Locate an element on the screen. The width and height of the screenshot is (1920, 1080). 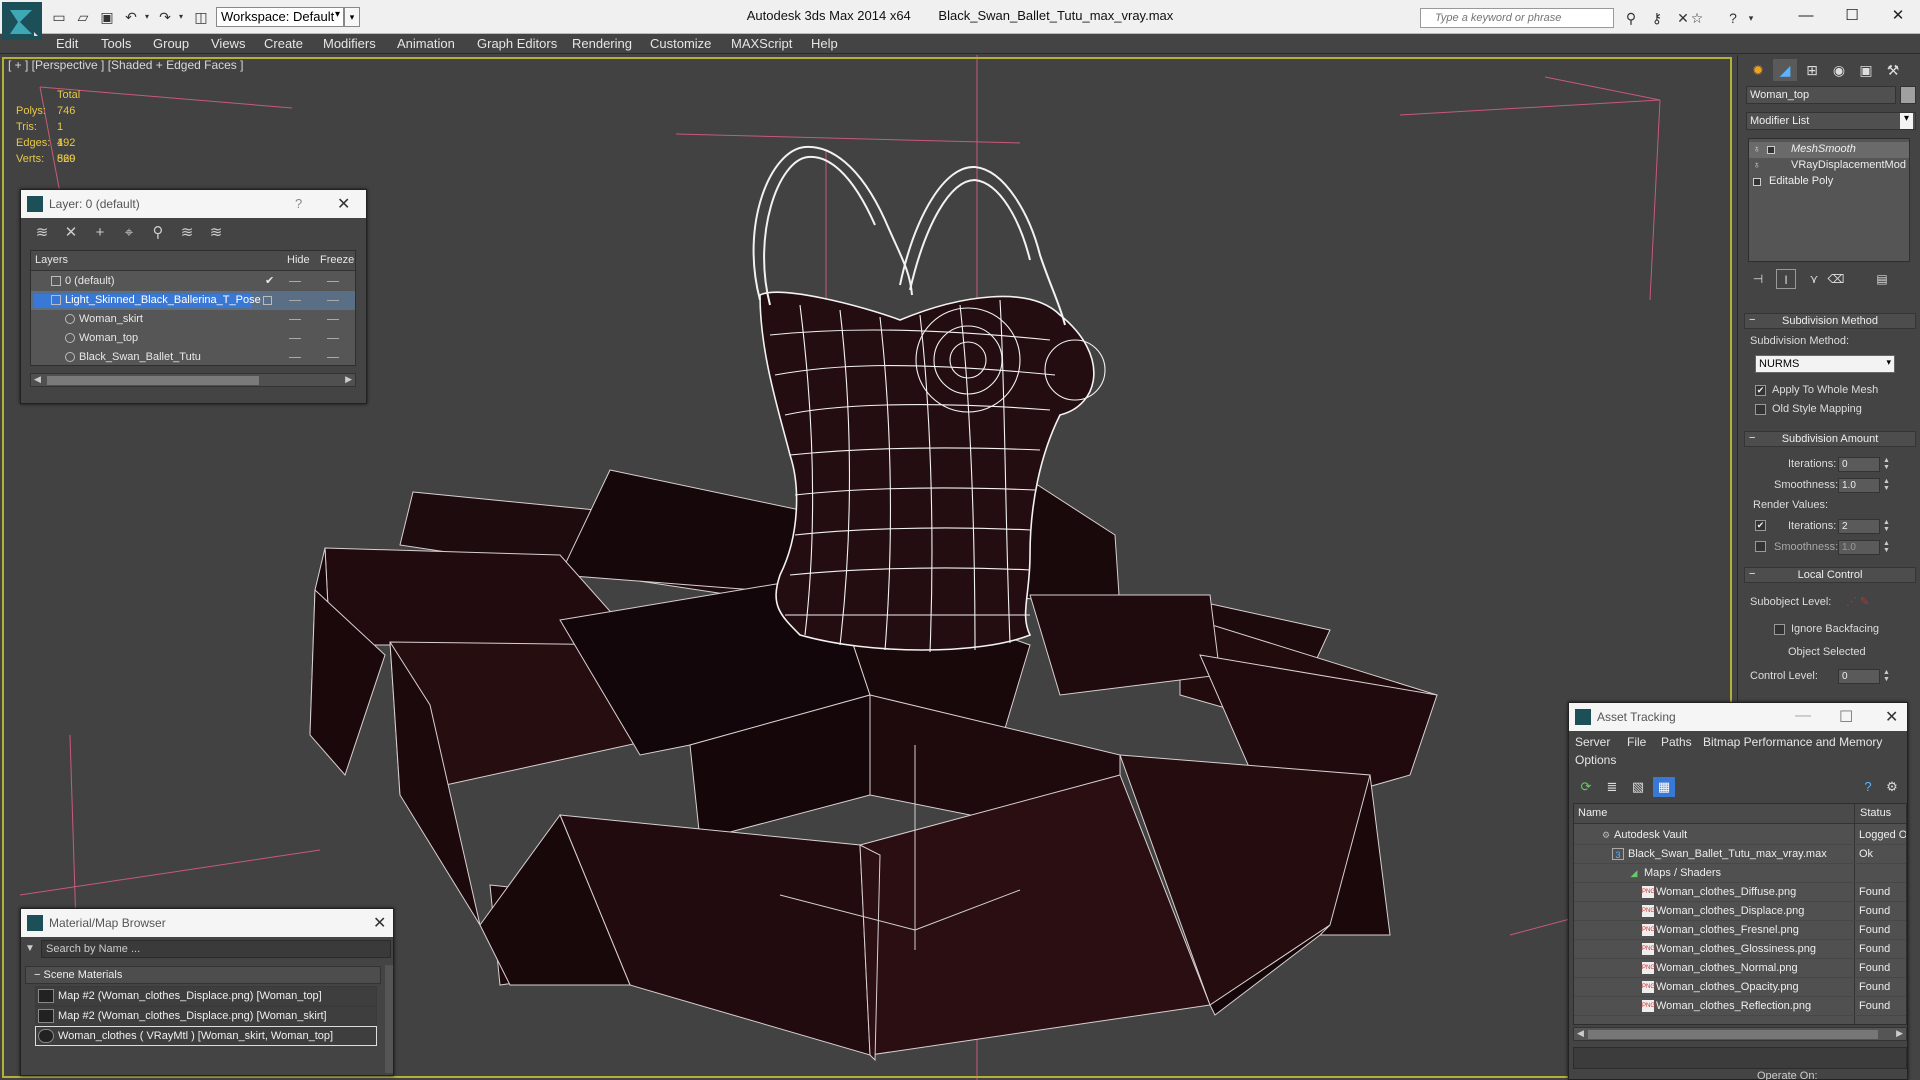
menu-rendering: Rendering is located at coordinates (602, 43).